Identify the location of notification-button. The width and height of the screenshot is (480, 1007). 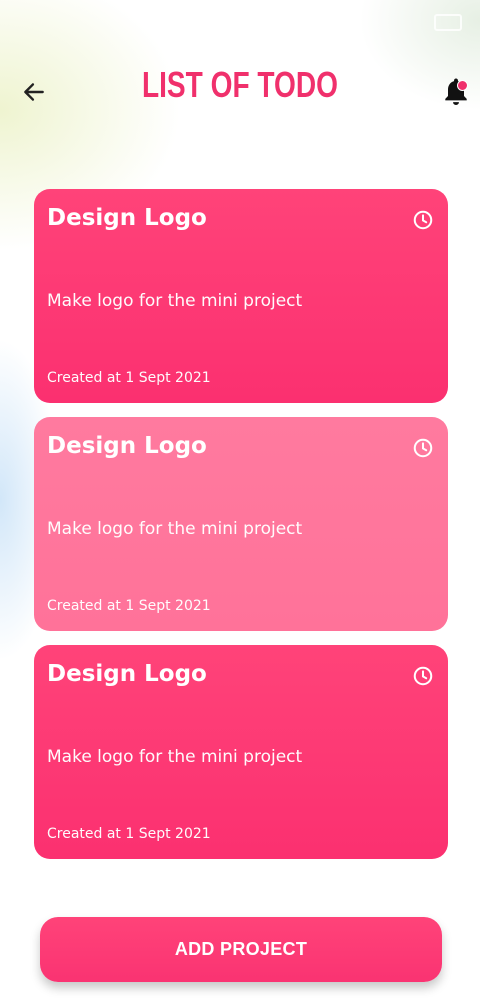
(456, 92).